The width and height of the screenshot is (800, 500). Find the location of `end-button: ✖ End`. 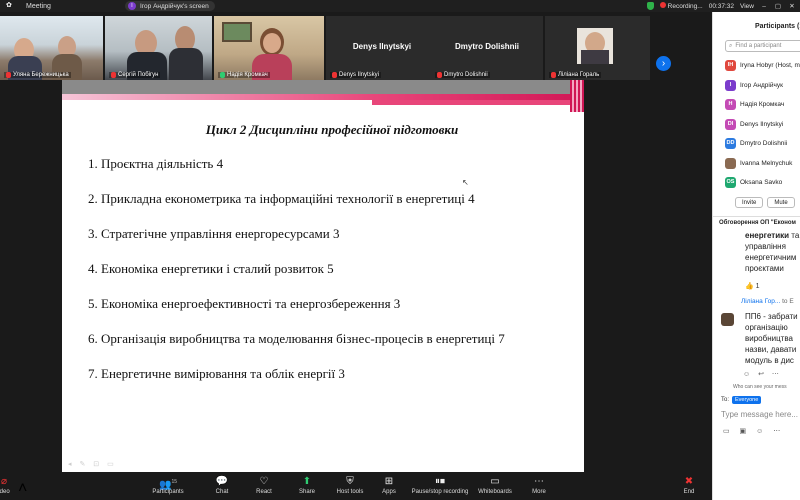

end-button: ✖ End is located at coordinates (689, 485).